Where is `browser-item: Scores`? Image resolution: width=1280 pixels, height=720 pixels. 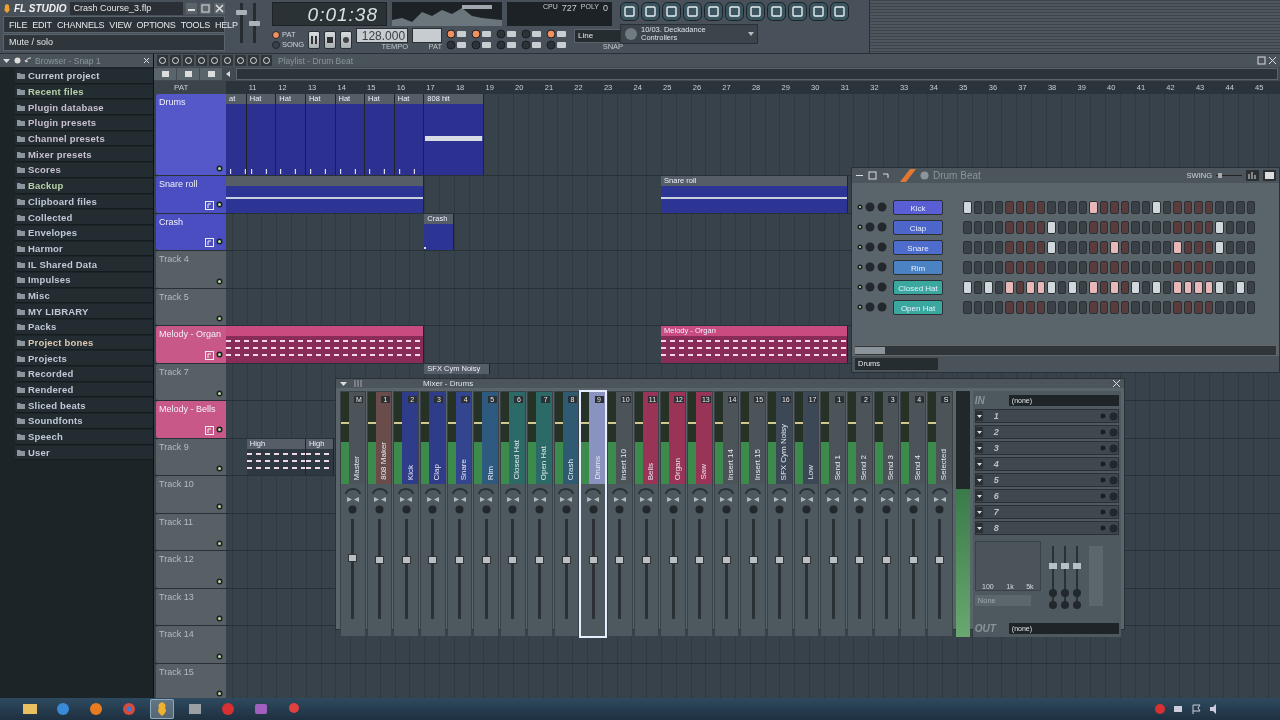
browser-item: Scores is located at coordinates (84, 170).